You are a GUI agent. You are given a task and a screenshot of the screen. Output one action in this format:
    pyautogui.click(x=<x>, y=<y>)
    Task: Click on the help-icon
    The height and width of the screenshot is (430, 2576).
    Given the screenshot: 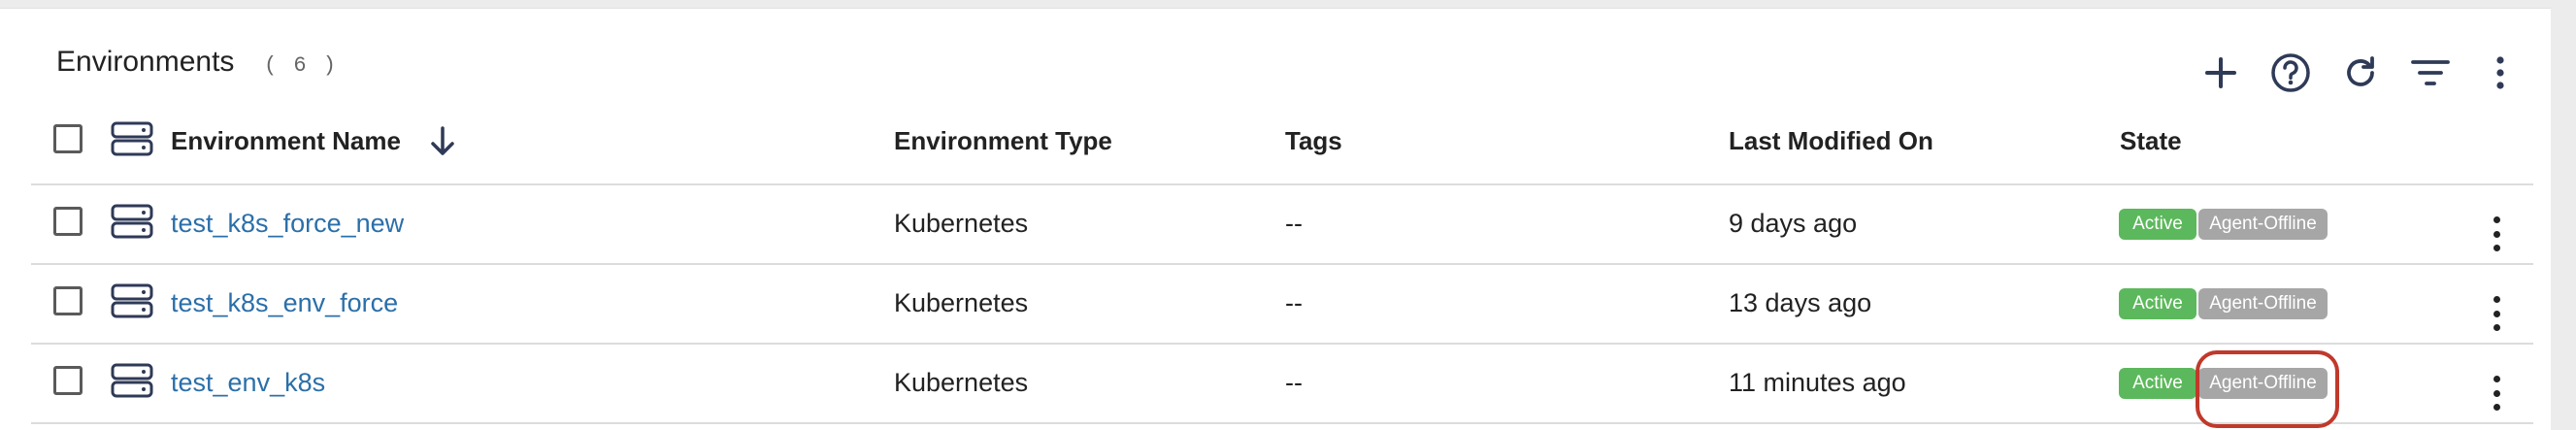 What is the action you would take?
    pyautogui.click(x=2290, y=73)
    